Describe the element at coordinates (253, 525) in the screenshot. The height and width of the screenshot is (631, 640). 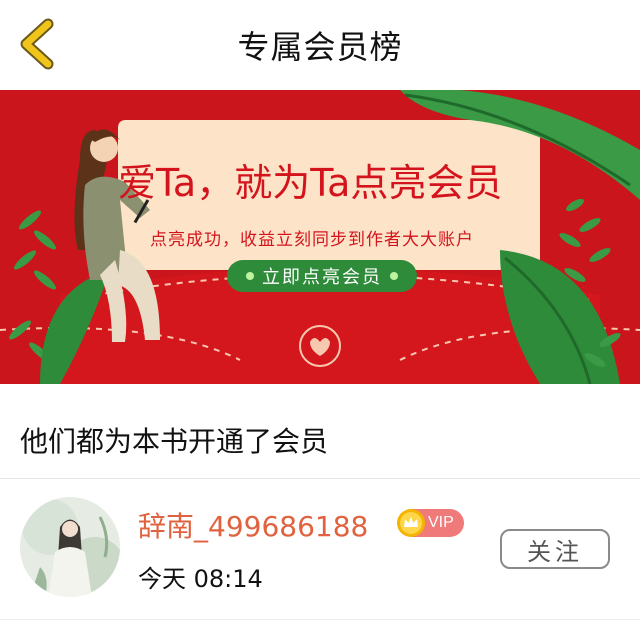
I see `member-name: 辞南_499686188` at that location.